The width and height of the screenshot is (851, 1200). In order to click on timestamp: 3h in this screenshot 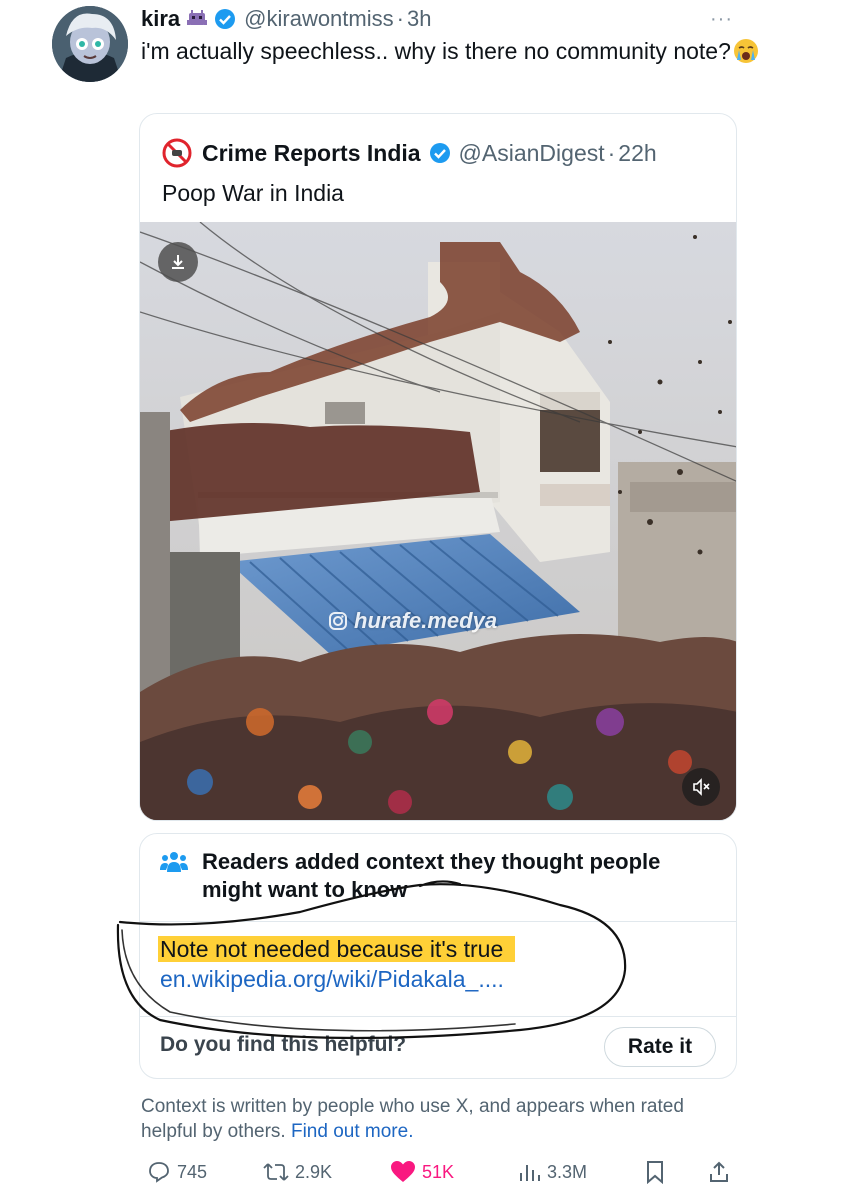, I will do `click(419, 19)`.